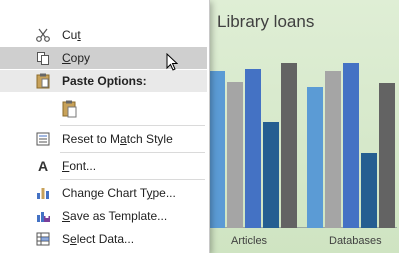 The height and width of the screenshot is (253, 399). What do you see at coordinates (43, 166) in the screenshot?
I see `font-icon: A` at bounding box center [43, 166].